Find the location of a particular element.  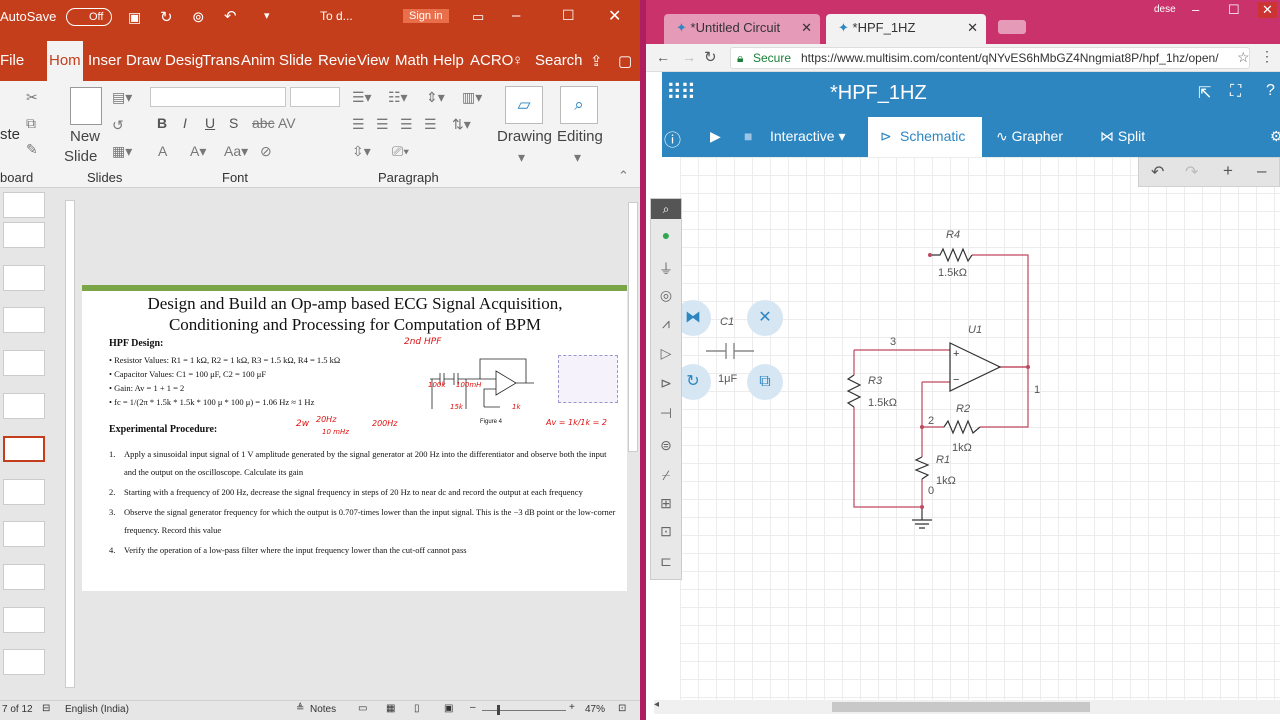

palette-source-icon: ◎ is located at coordinates (666, 295).